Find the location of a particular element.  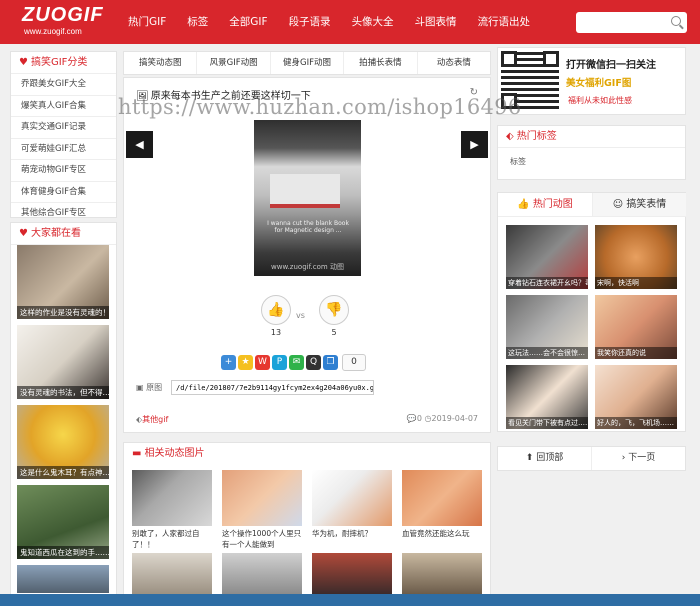

popular-title: 大家都在看 is located at coordinates (55, 233).